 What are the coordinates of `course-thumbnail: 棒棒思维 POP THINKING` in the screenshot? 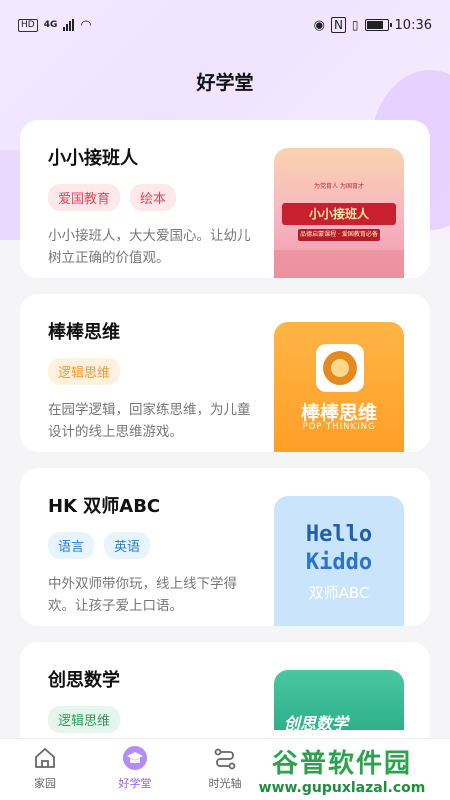 It's located at (339, 387).